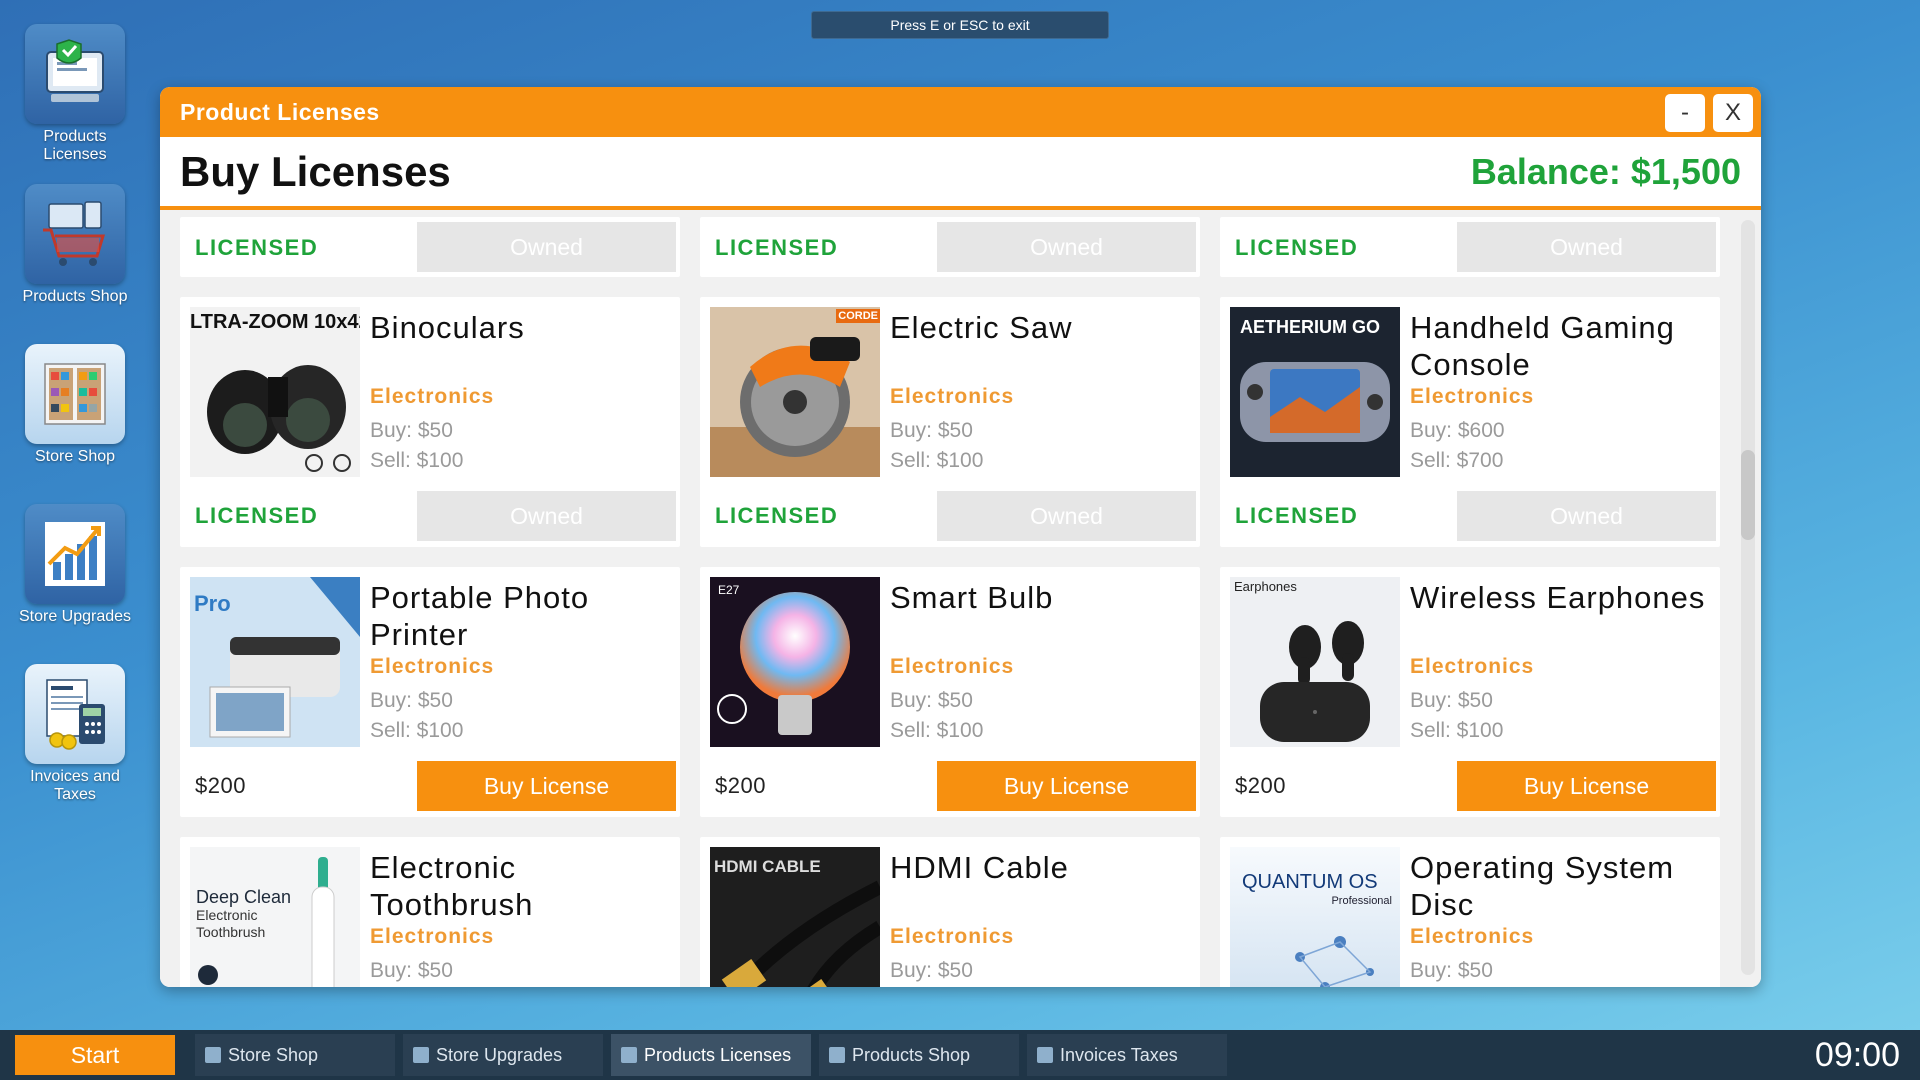  Describe the element at coordinates (1457, 460) in the screenshot. I see `product-sell-price: Sell: $700` at that location.